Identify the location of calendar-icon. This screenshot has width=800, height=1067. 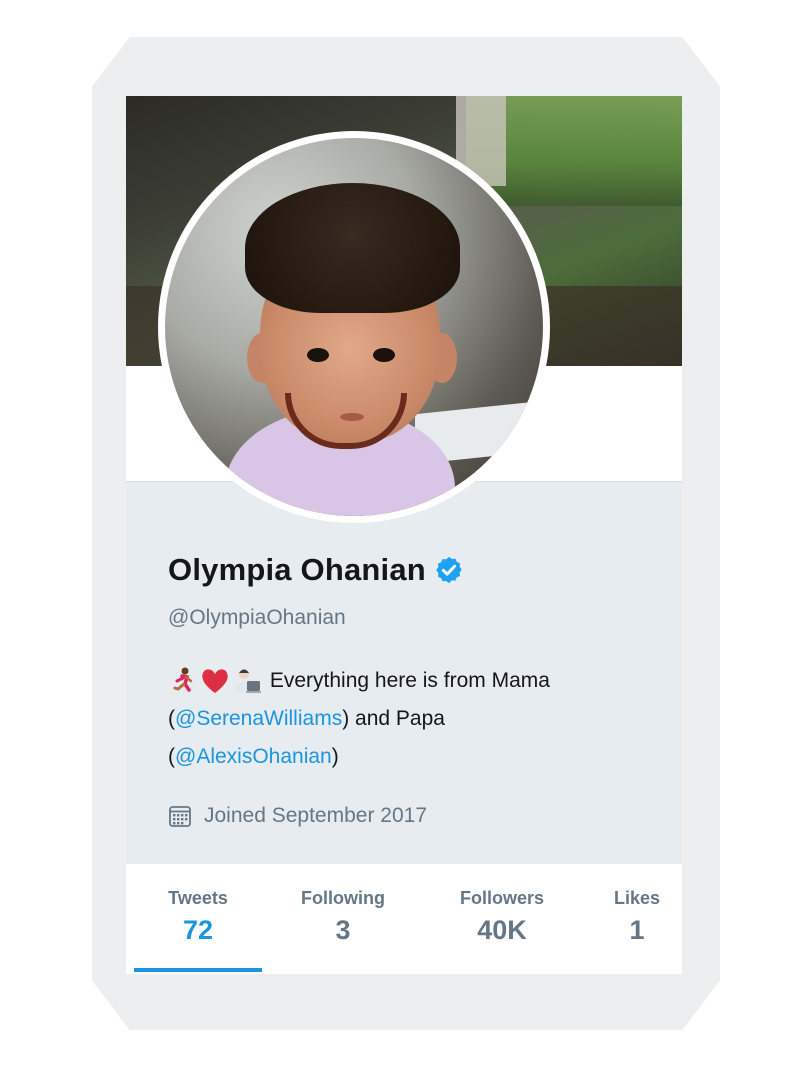
(180, 816).